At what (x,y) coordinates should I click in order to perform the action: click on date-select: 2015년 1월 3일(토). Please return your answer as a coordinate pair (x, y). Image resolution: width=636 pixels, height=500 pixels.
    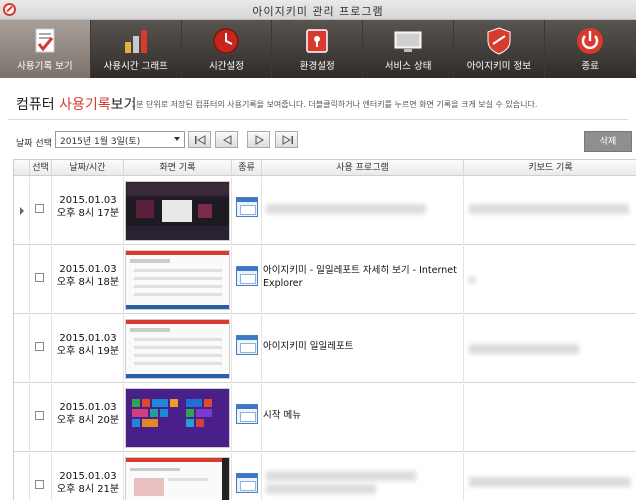
    Looking at the image, I should click on (120, 139).